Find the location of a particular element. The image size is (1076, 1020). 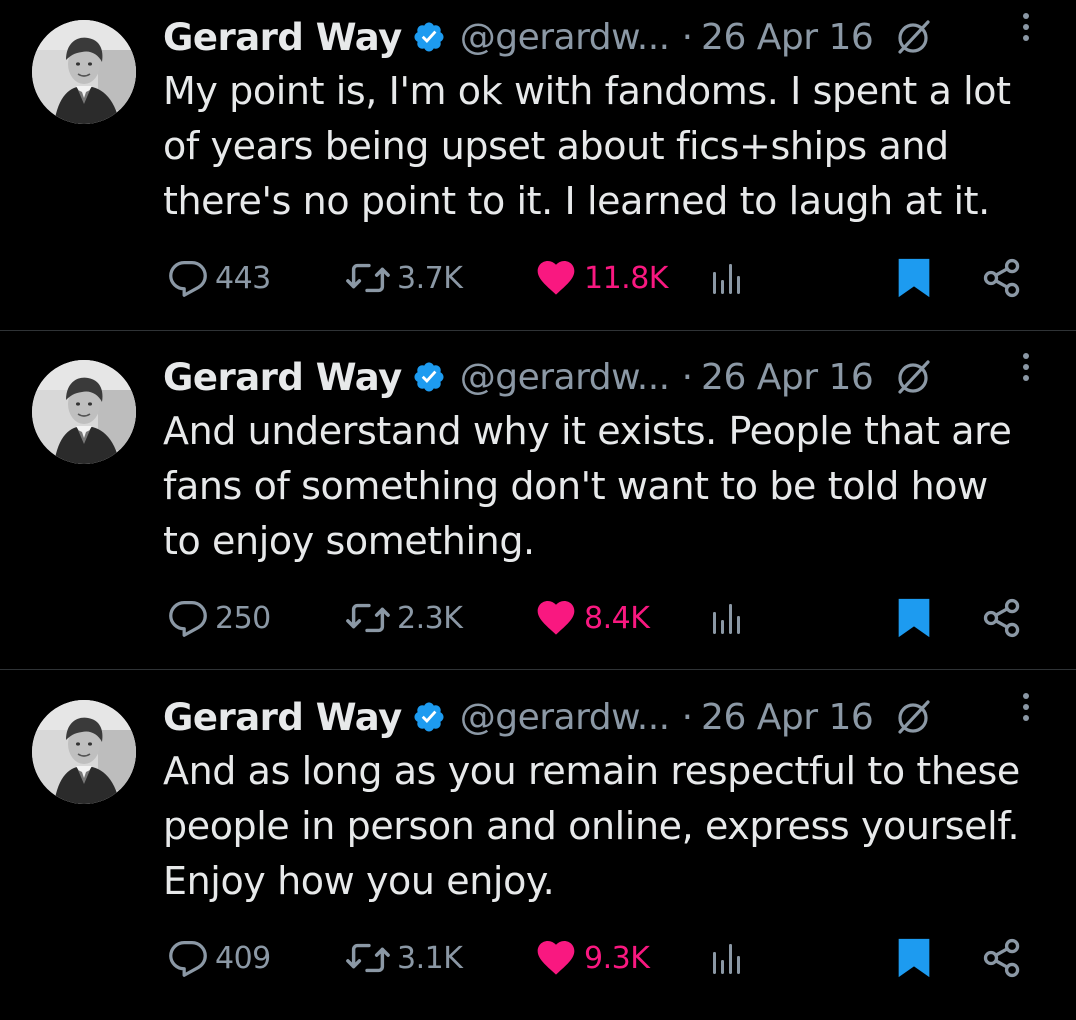

retweet-button: 3.7K is located at coordinates (403, 278).